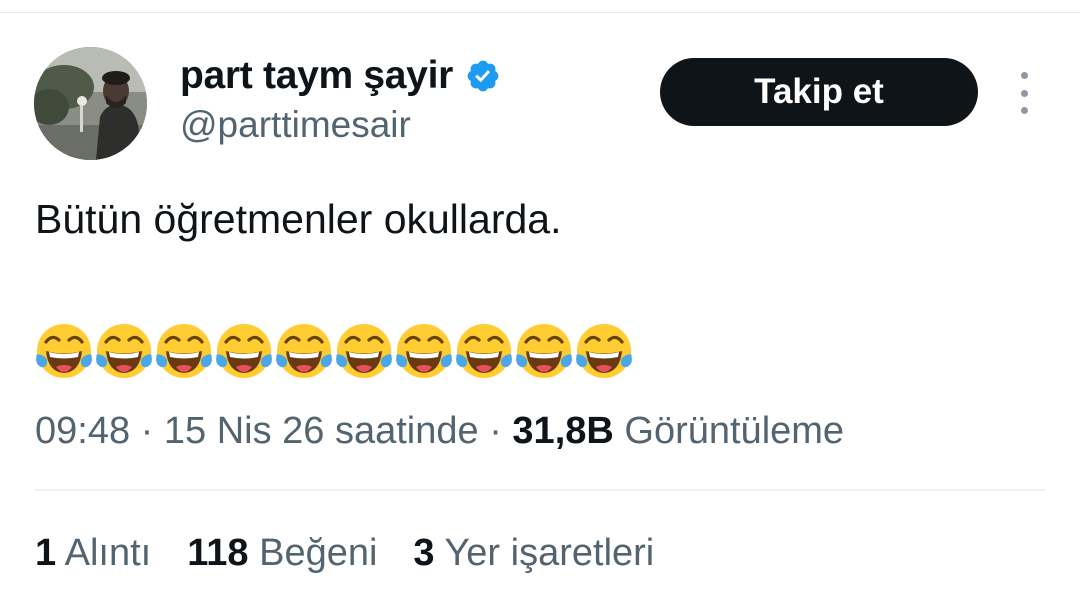 The image size is (1080, 601). Describe the element at coordinates (218, 553) in the screenshot. I see `likes-count: 118` at that location.